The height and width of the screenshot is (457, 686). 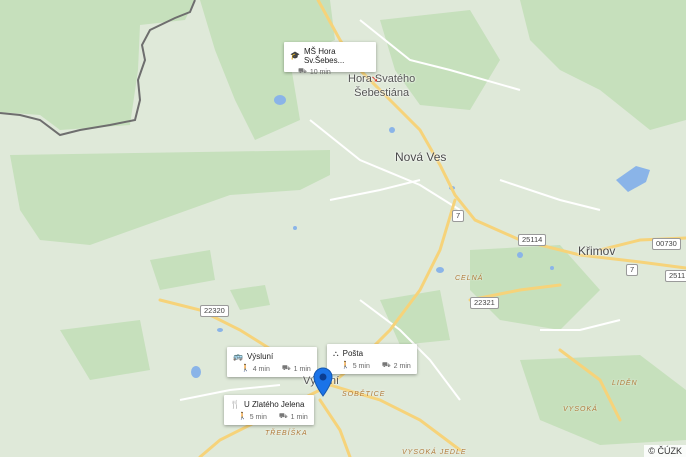 What do you see at coordinates (675, 276) in the screenshot?
I see `road-shield-2511: 2511` at bounding box center [675, 276].